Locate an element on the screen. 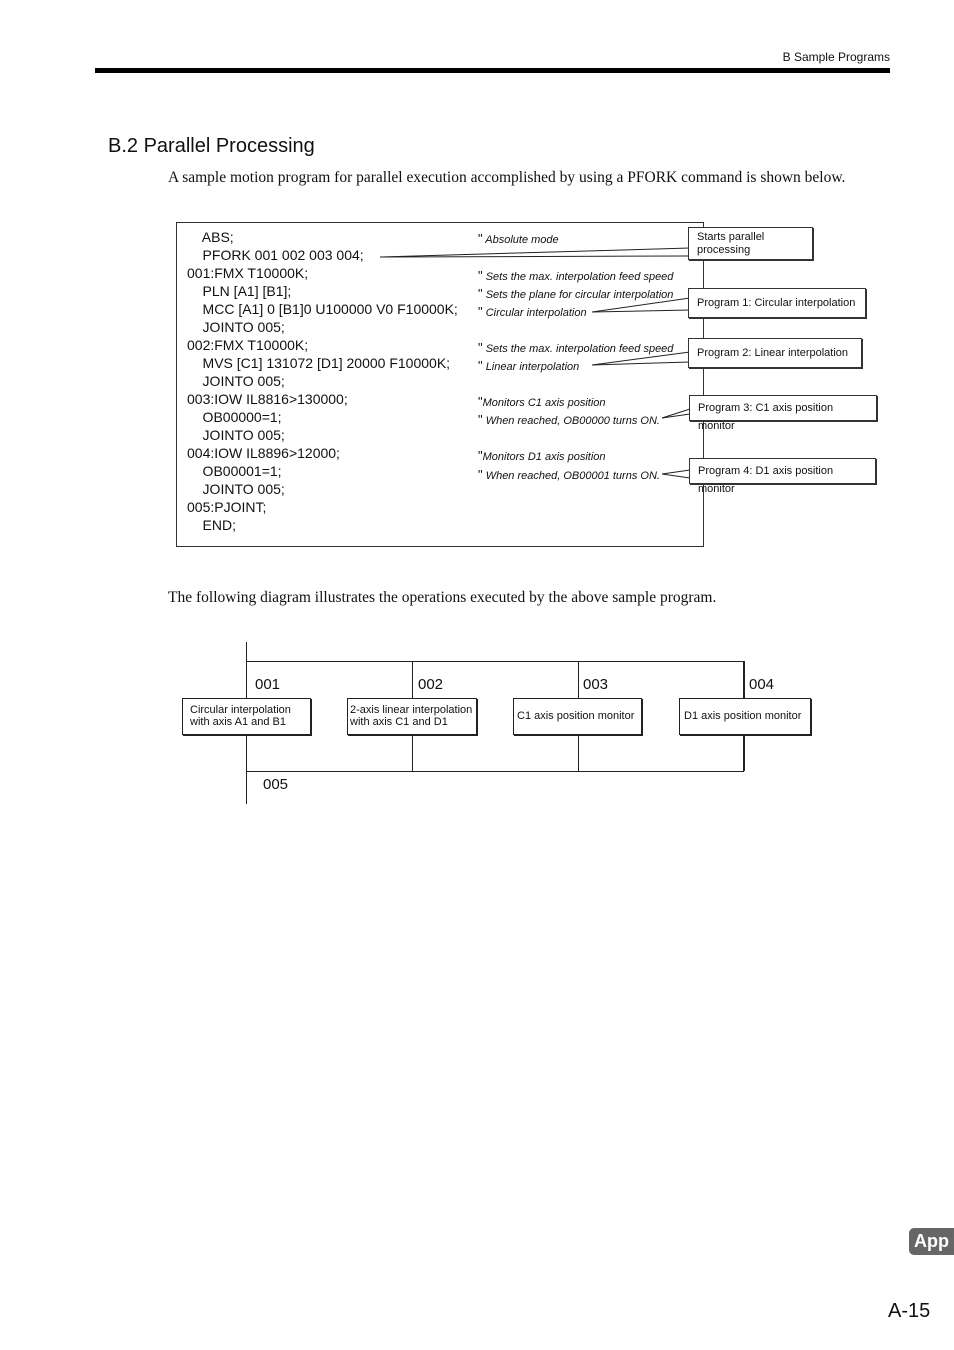  join-line is located at coordinates (495, 771).